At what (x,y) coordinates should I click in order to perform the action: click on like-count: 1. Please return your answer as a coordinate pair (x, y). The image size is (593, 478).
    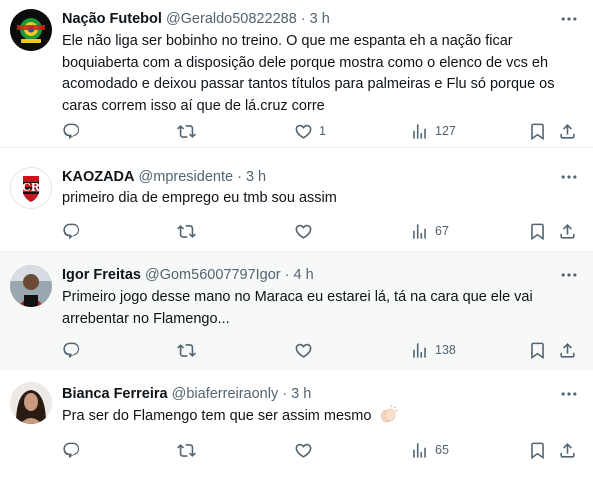
    Looking at the image, I should click on (322, 131).